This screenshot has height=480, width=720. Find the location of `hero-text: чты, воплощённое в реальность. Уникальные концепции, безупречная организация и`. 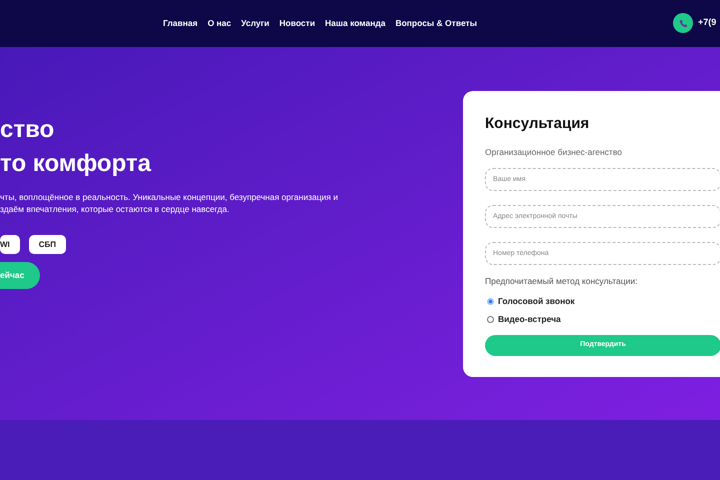

hero-text: чты, воплощённое в реальность. Уникальные концепции, безупречная организация и is located at coordinates (169, 197).